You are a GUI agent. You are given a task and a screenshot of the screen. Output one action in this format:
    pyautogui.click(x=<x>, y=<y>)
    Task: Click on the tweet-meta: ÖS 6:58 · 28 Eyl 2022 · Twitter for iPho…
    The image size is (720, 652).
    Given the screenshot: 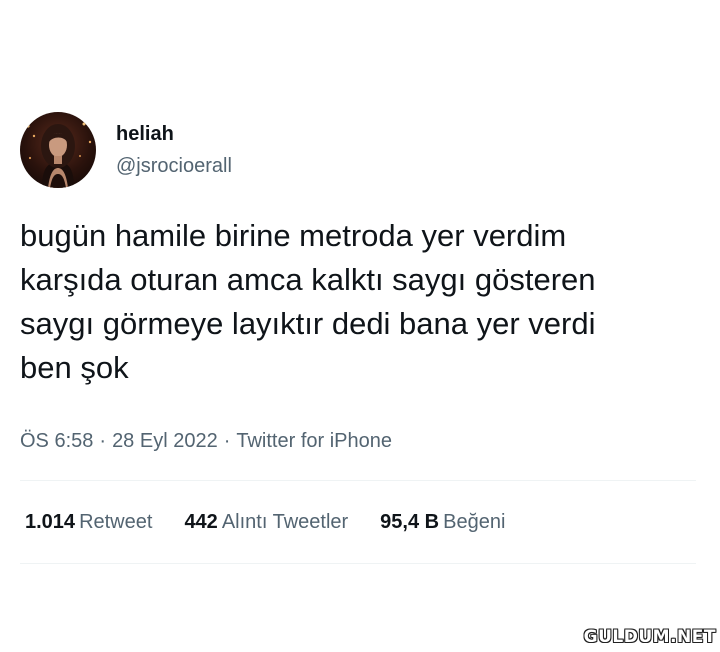 What is the action you would take?
    pyautogui.click(x=358, y=441)
    